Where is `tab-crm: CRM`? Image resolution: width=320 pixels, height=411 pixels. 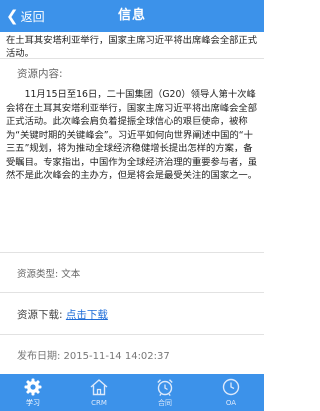
tab-crm: CRM is located at coordinates (99, 392).